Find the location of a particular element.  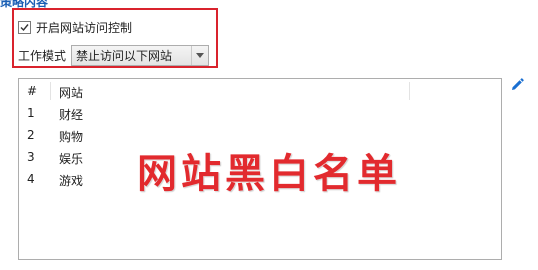

dropdown-button is located at coordinates (199, 55).